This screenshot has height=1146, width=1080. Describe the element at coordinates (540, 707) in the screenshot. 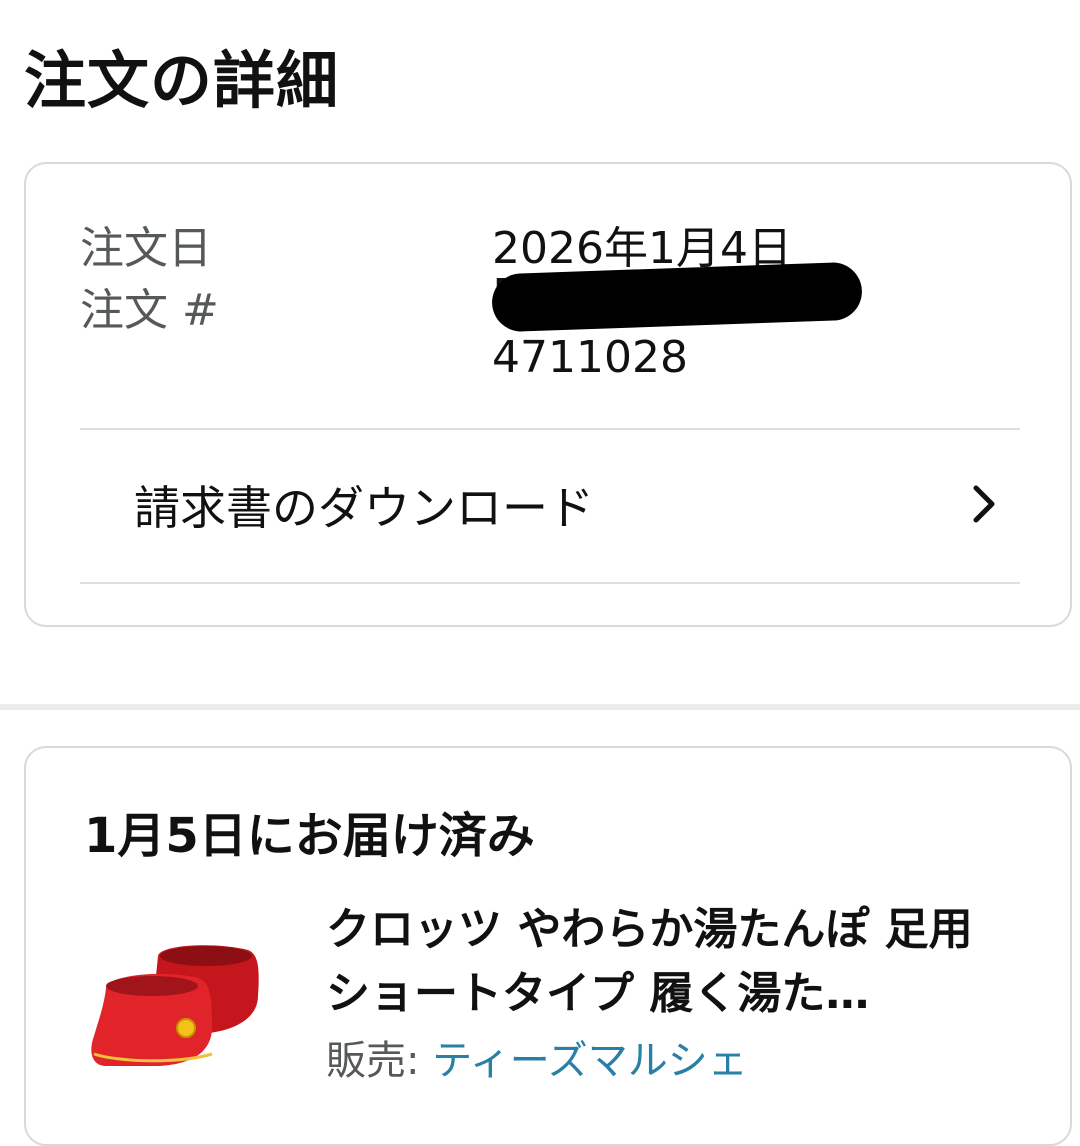

I see `section-separator` at that location.